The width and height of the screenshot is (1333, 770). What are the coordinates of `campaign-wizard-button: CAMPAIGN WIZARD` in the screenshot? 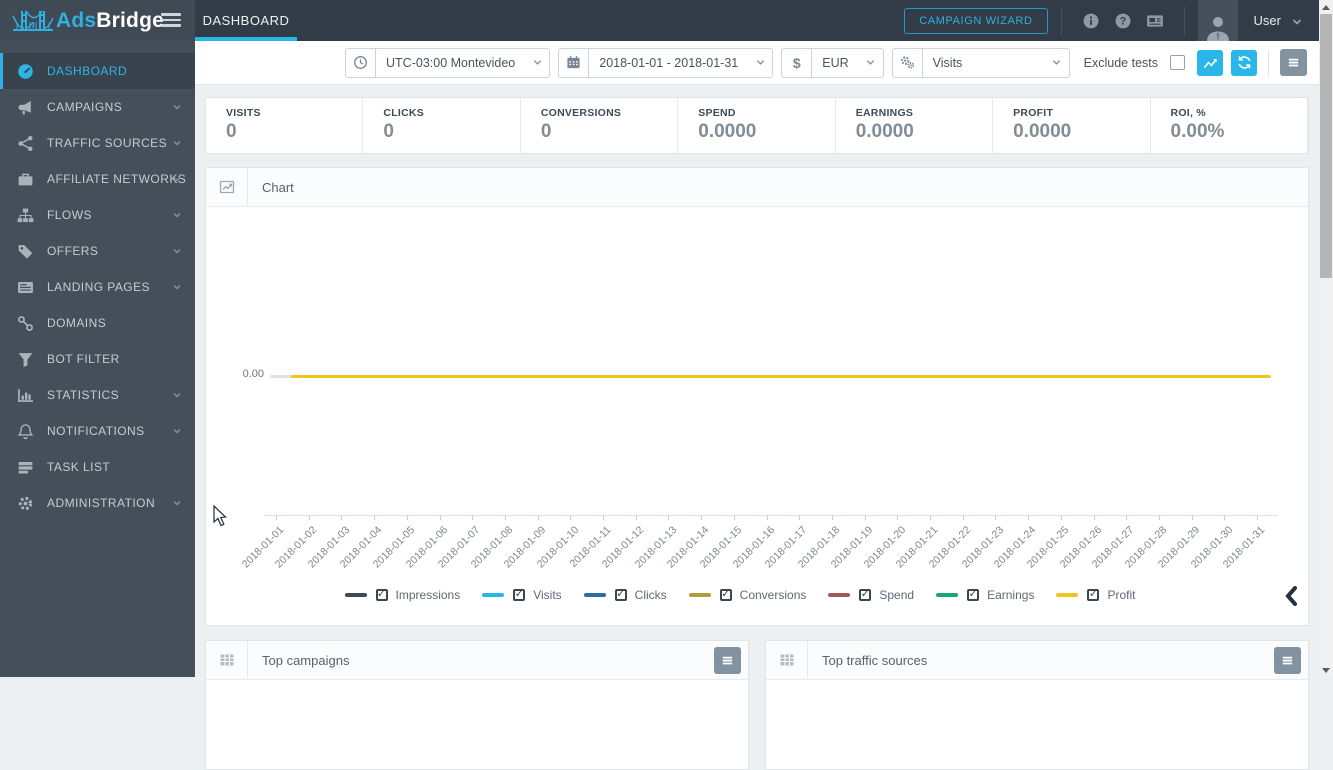 It's located at (976, 20).